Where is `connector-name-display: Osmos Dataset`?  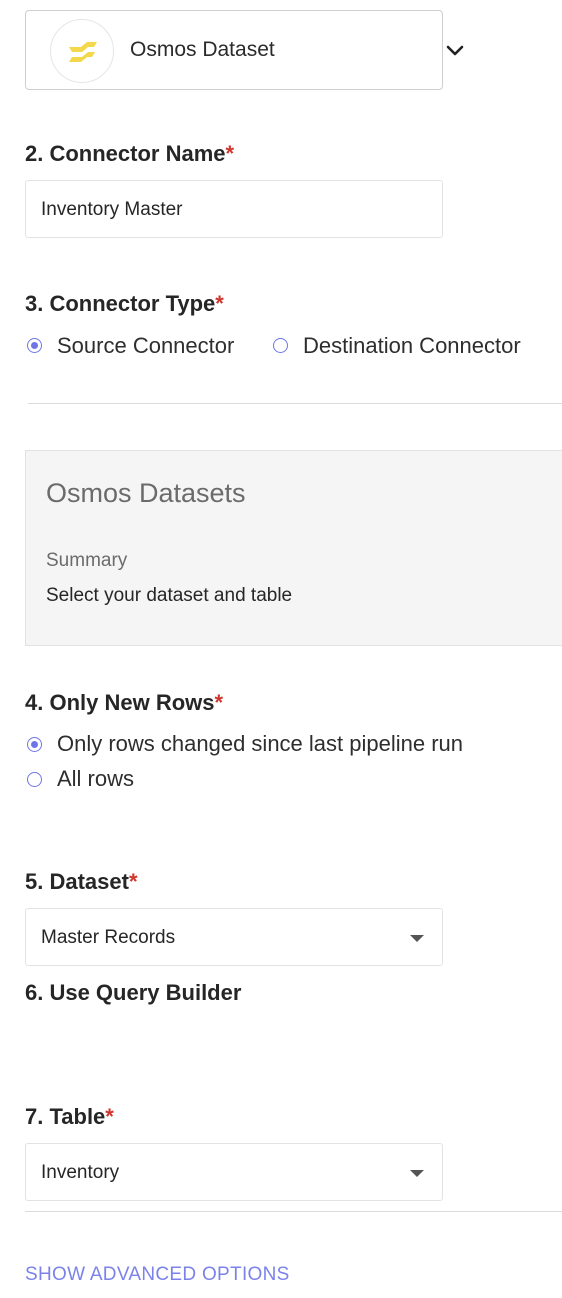
connector-name-display: Osmos Dataset is located at coordinates (202, 49).